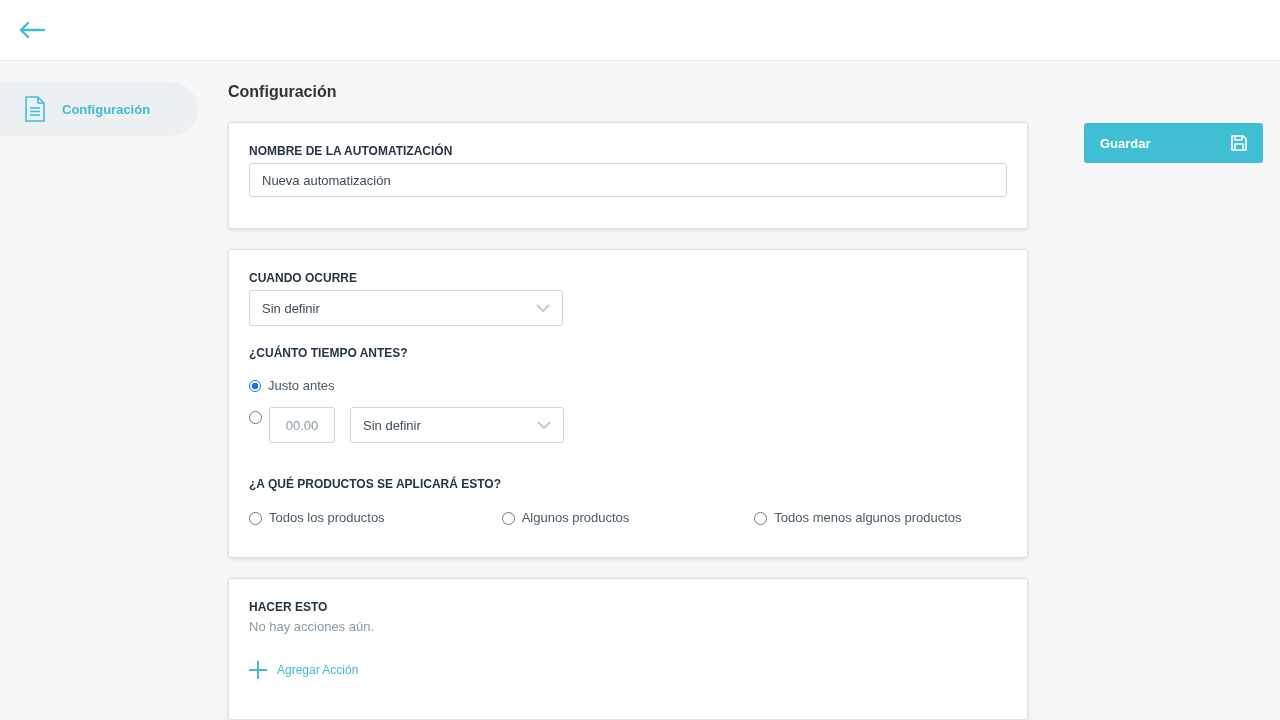  I want to click on unit-dropdown: Sin definir, so click(457, 425).